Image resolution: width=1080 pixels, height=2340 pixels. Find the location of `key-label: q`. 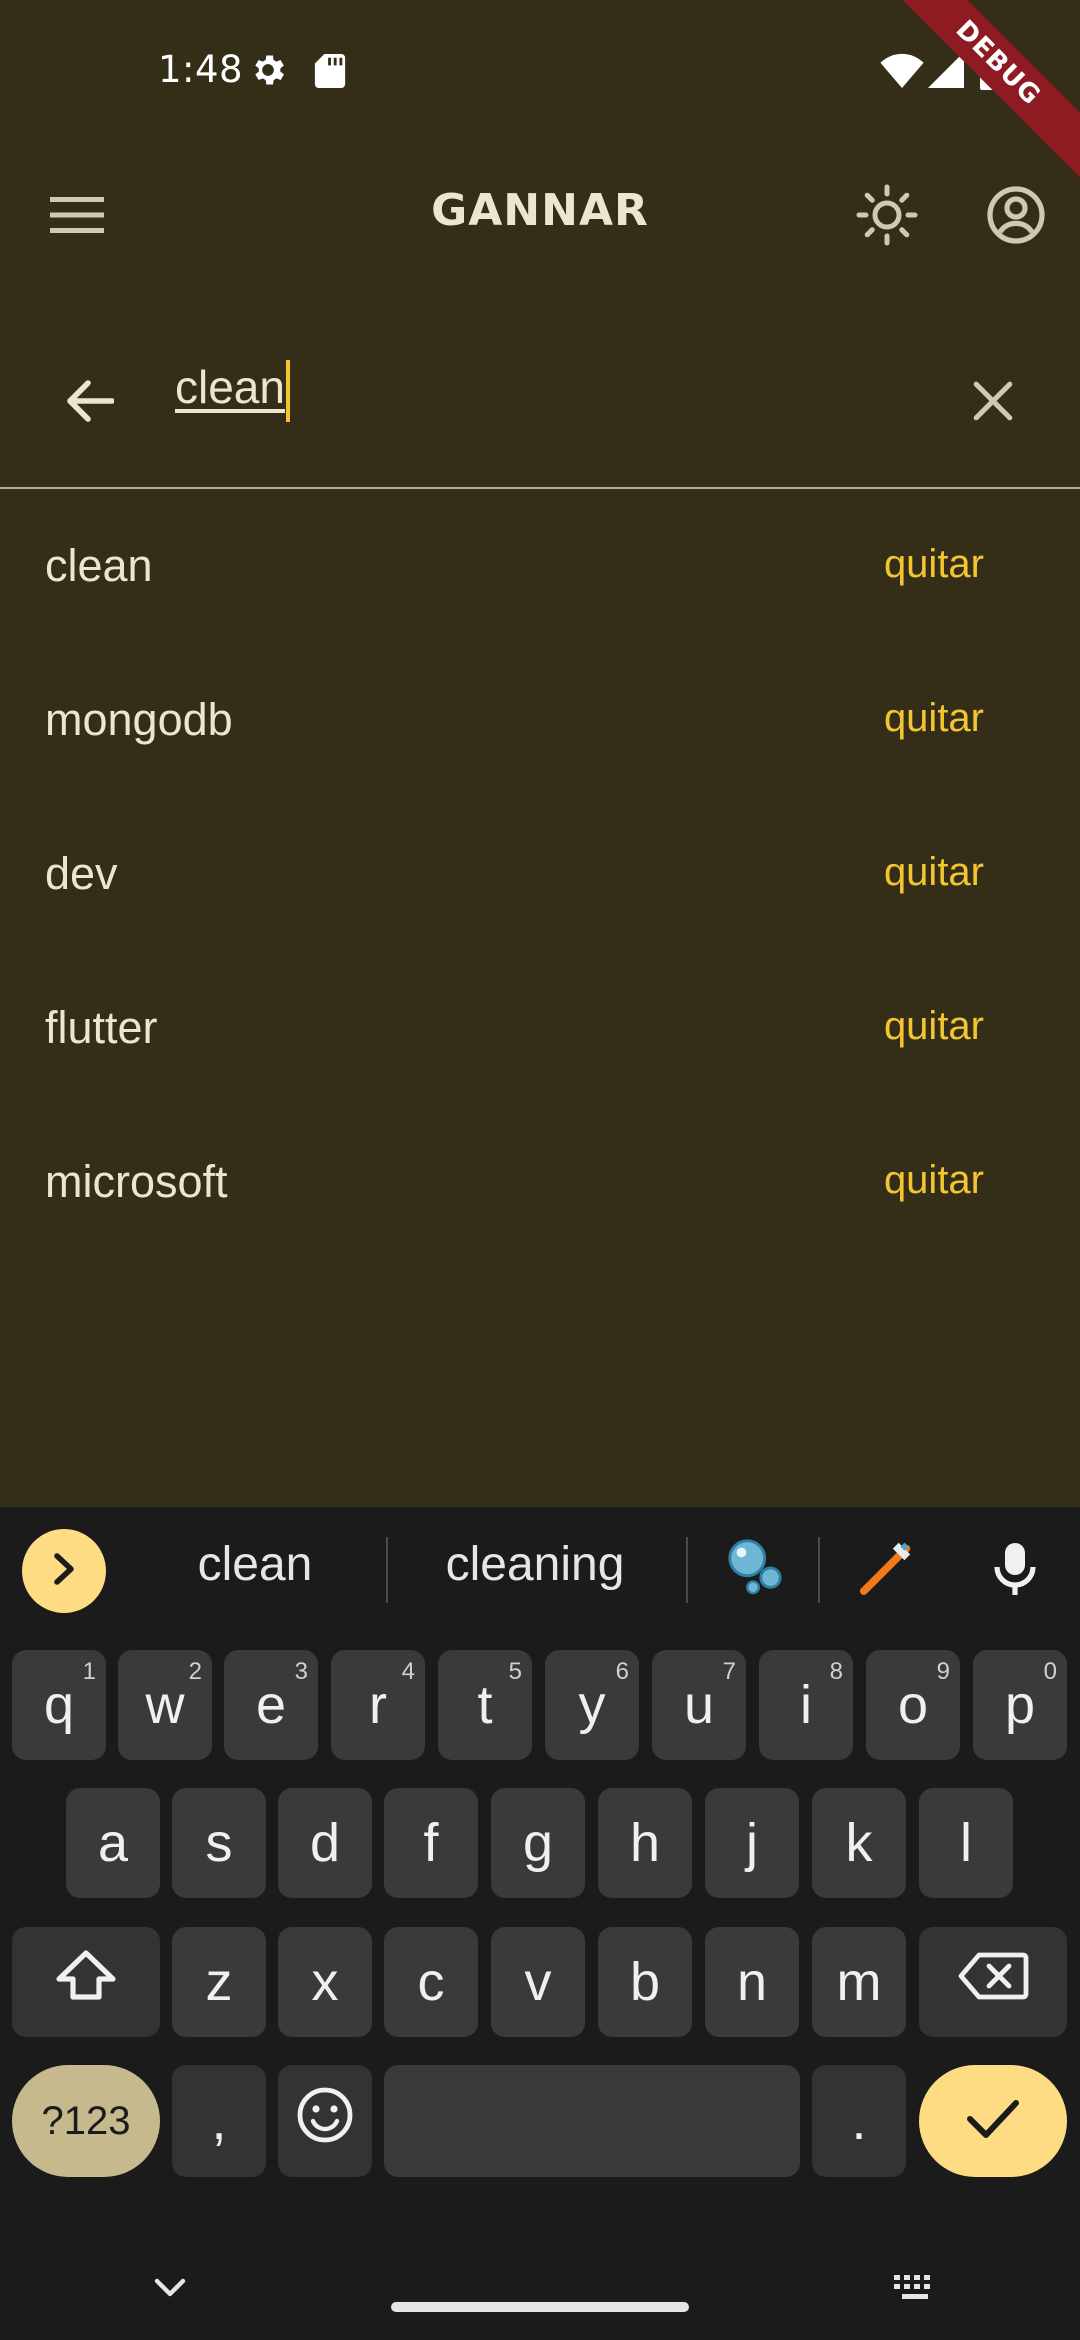

key-label: q is located at coordinates (59, 1705).